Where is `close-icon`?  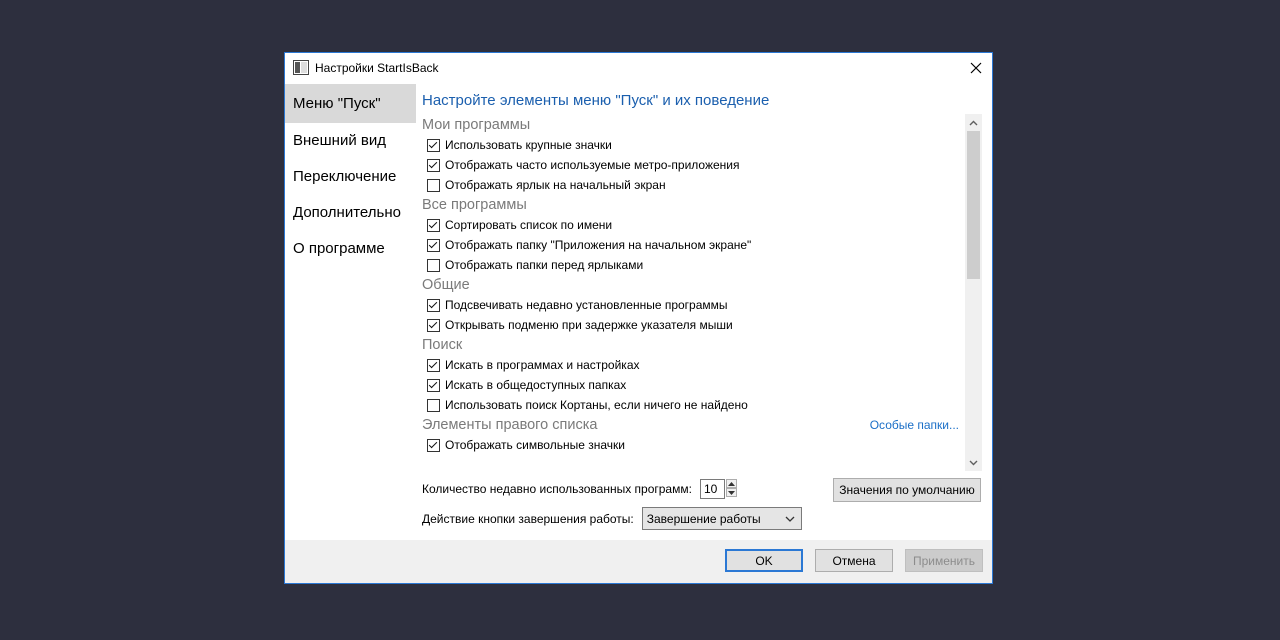 close-icon is located at coordinates (976, 68).